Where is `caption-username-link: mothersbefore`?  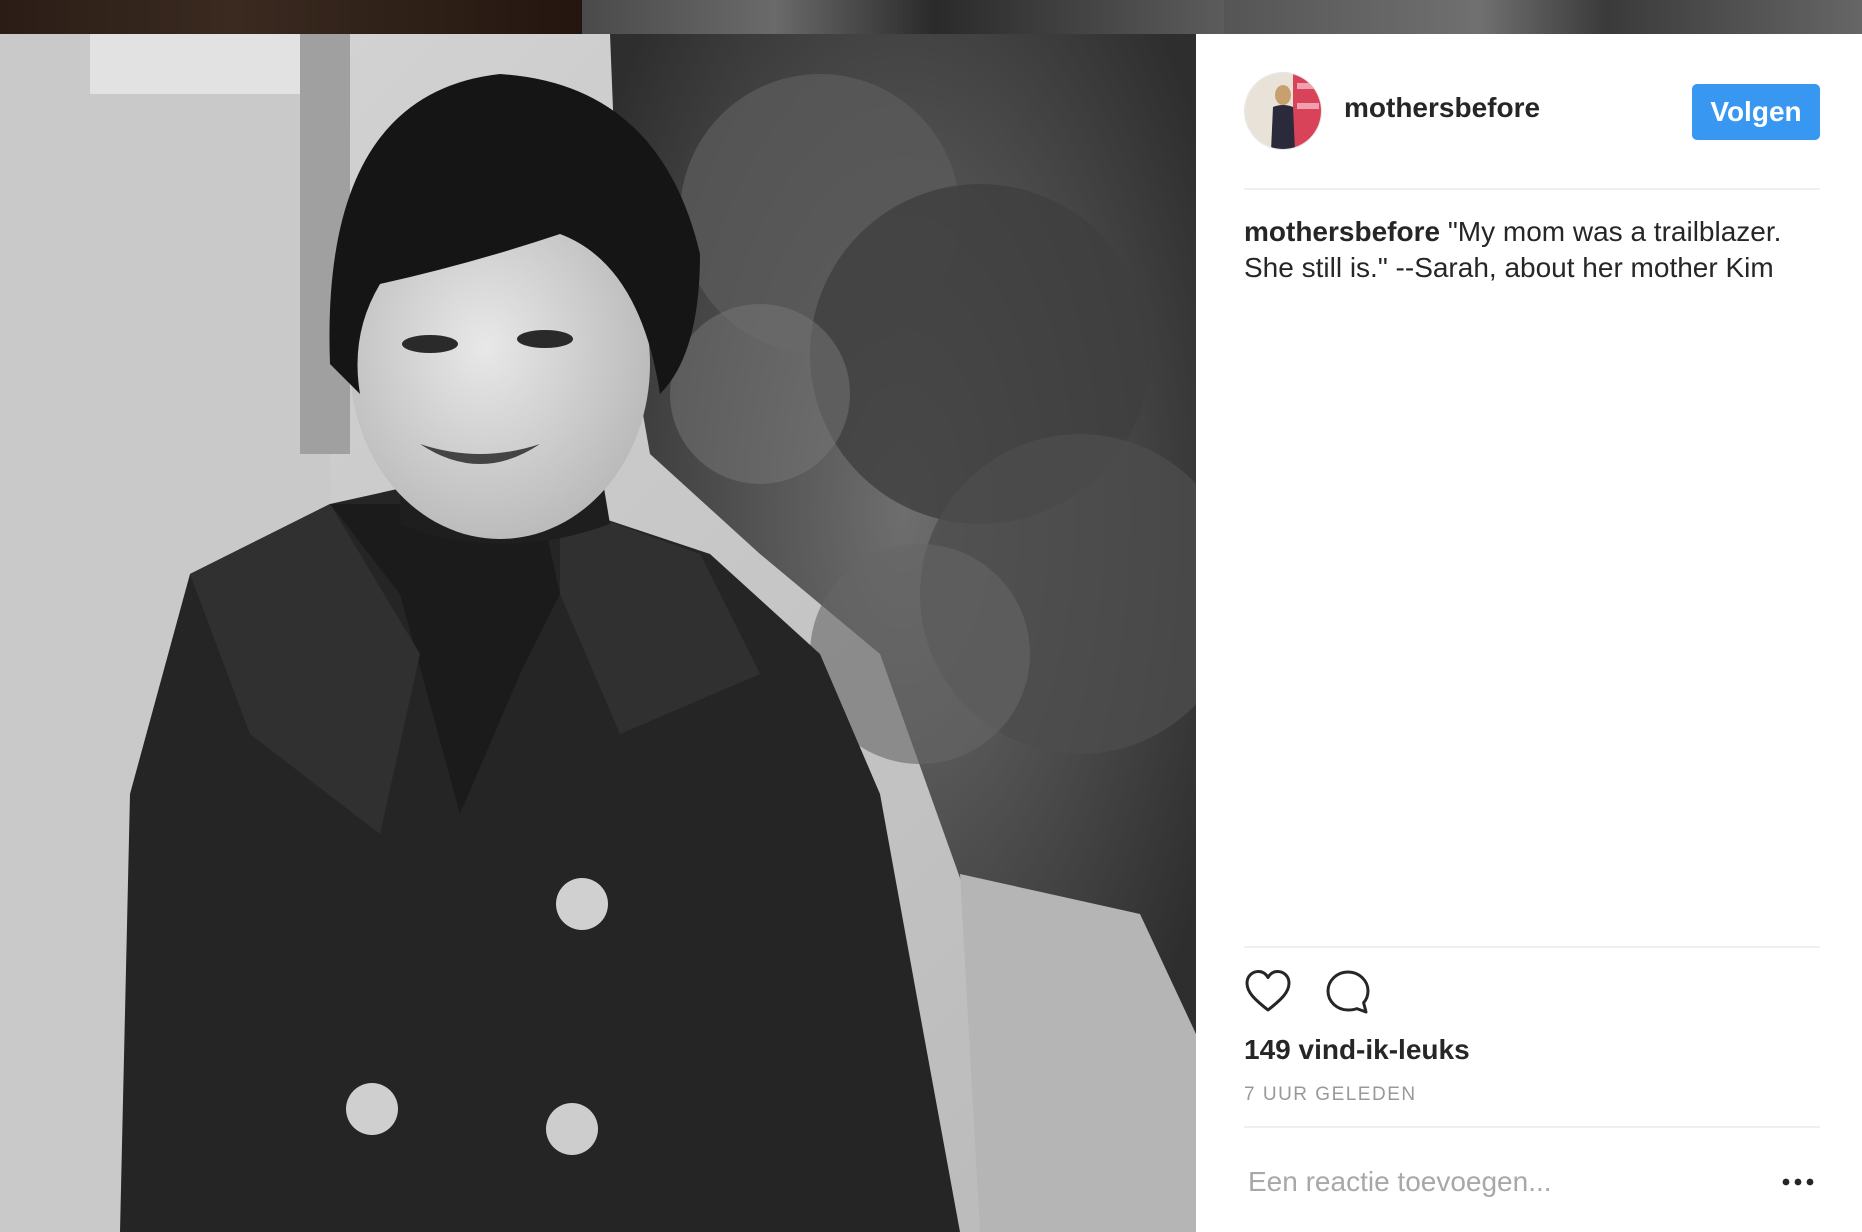
caption-username-link: mothersbefore is located at coordinates (1342, 231).